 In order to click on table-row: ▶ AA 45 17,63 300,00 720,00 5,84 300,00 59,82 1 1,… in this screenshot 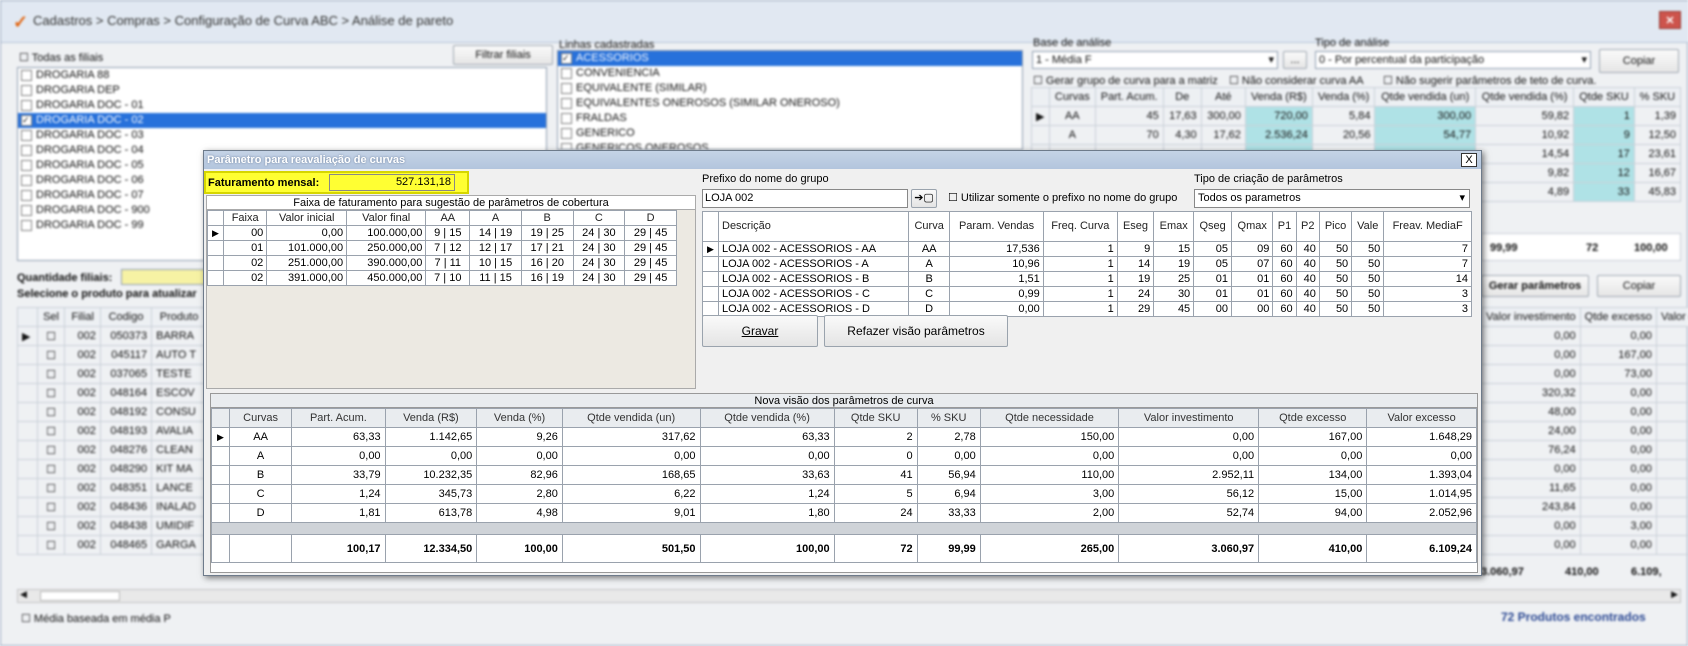, I will do `click(1356, 116)`.